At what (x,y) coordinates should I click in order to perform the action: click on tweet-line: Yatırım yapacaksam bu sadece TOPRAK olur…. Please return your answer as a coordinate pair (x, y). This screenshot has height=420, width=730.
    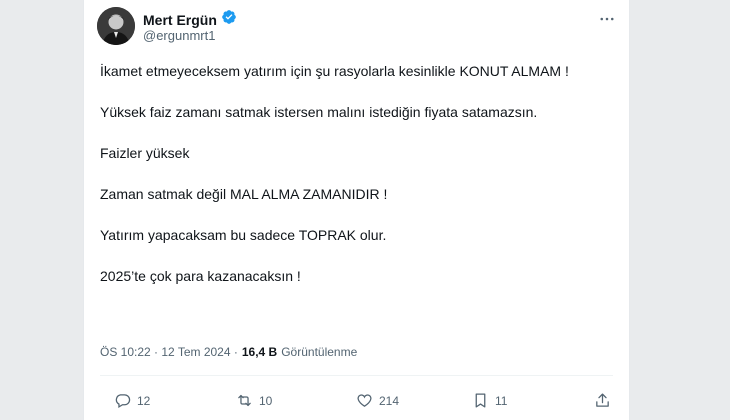
    Looking at the image, I should click on (243, 235).